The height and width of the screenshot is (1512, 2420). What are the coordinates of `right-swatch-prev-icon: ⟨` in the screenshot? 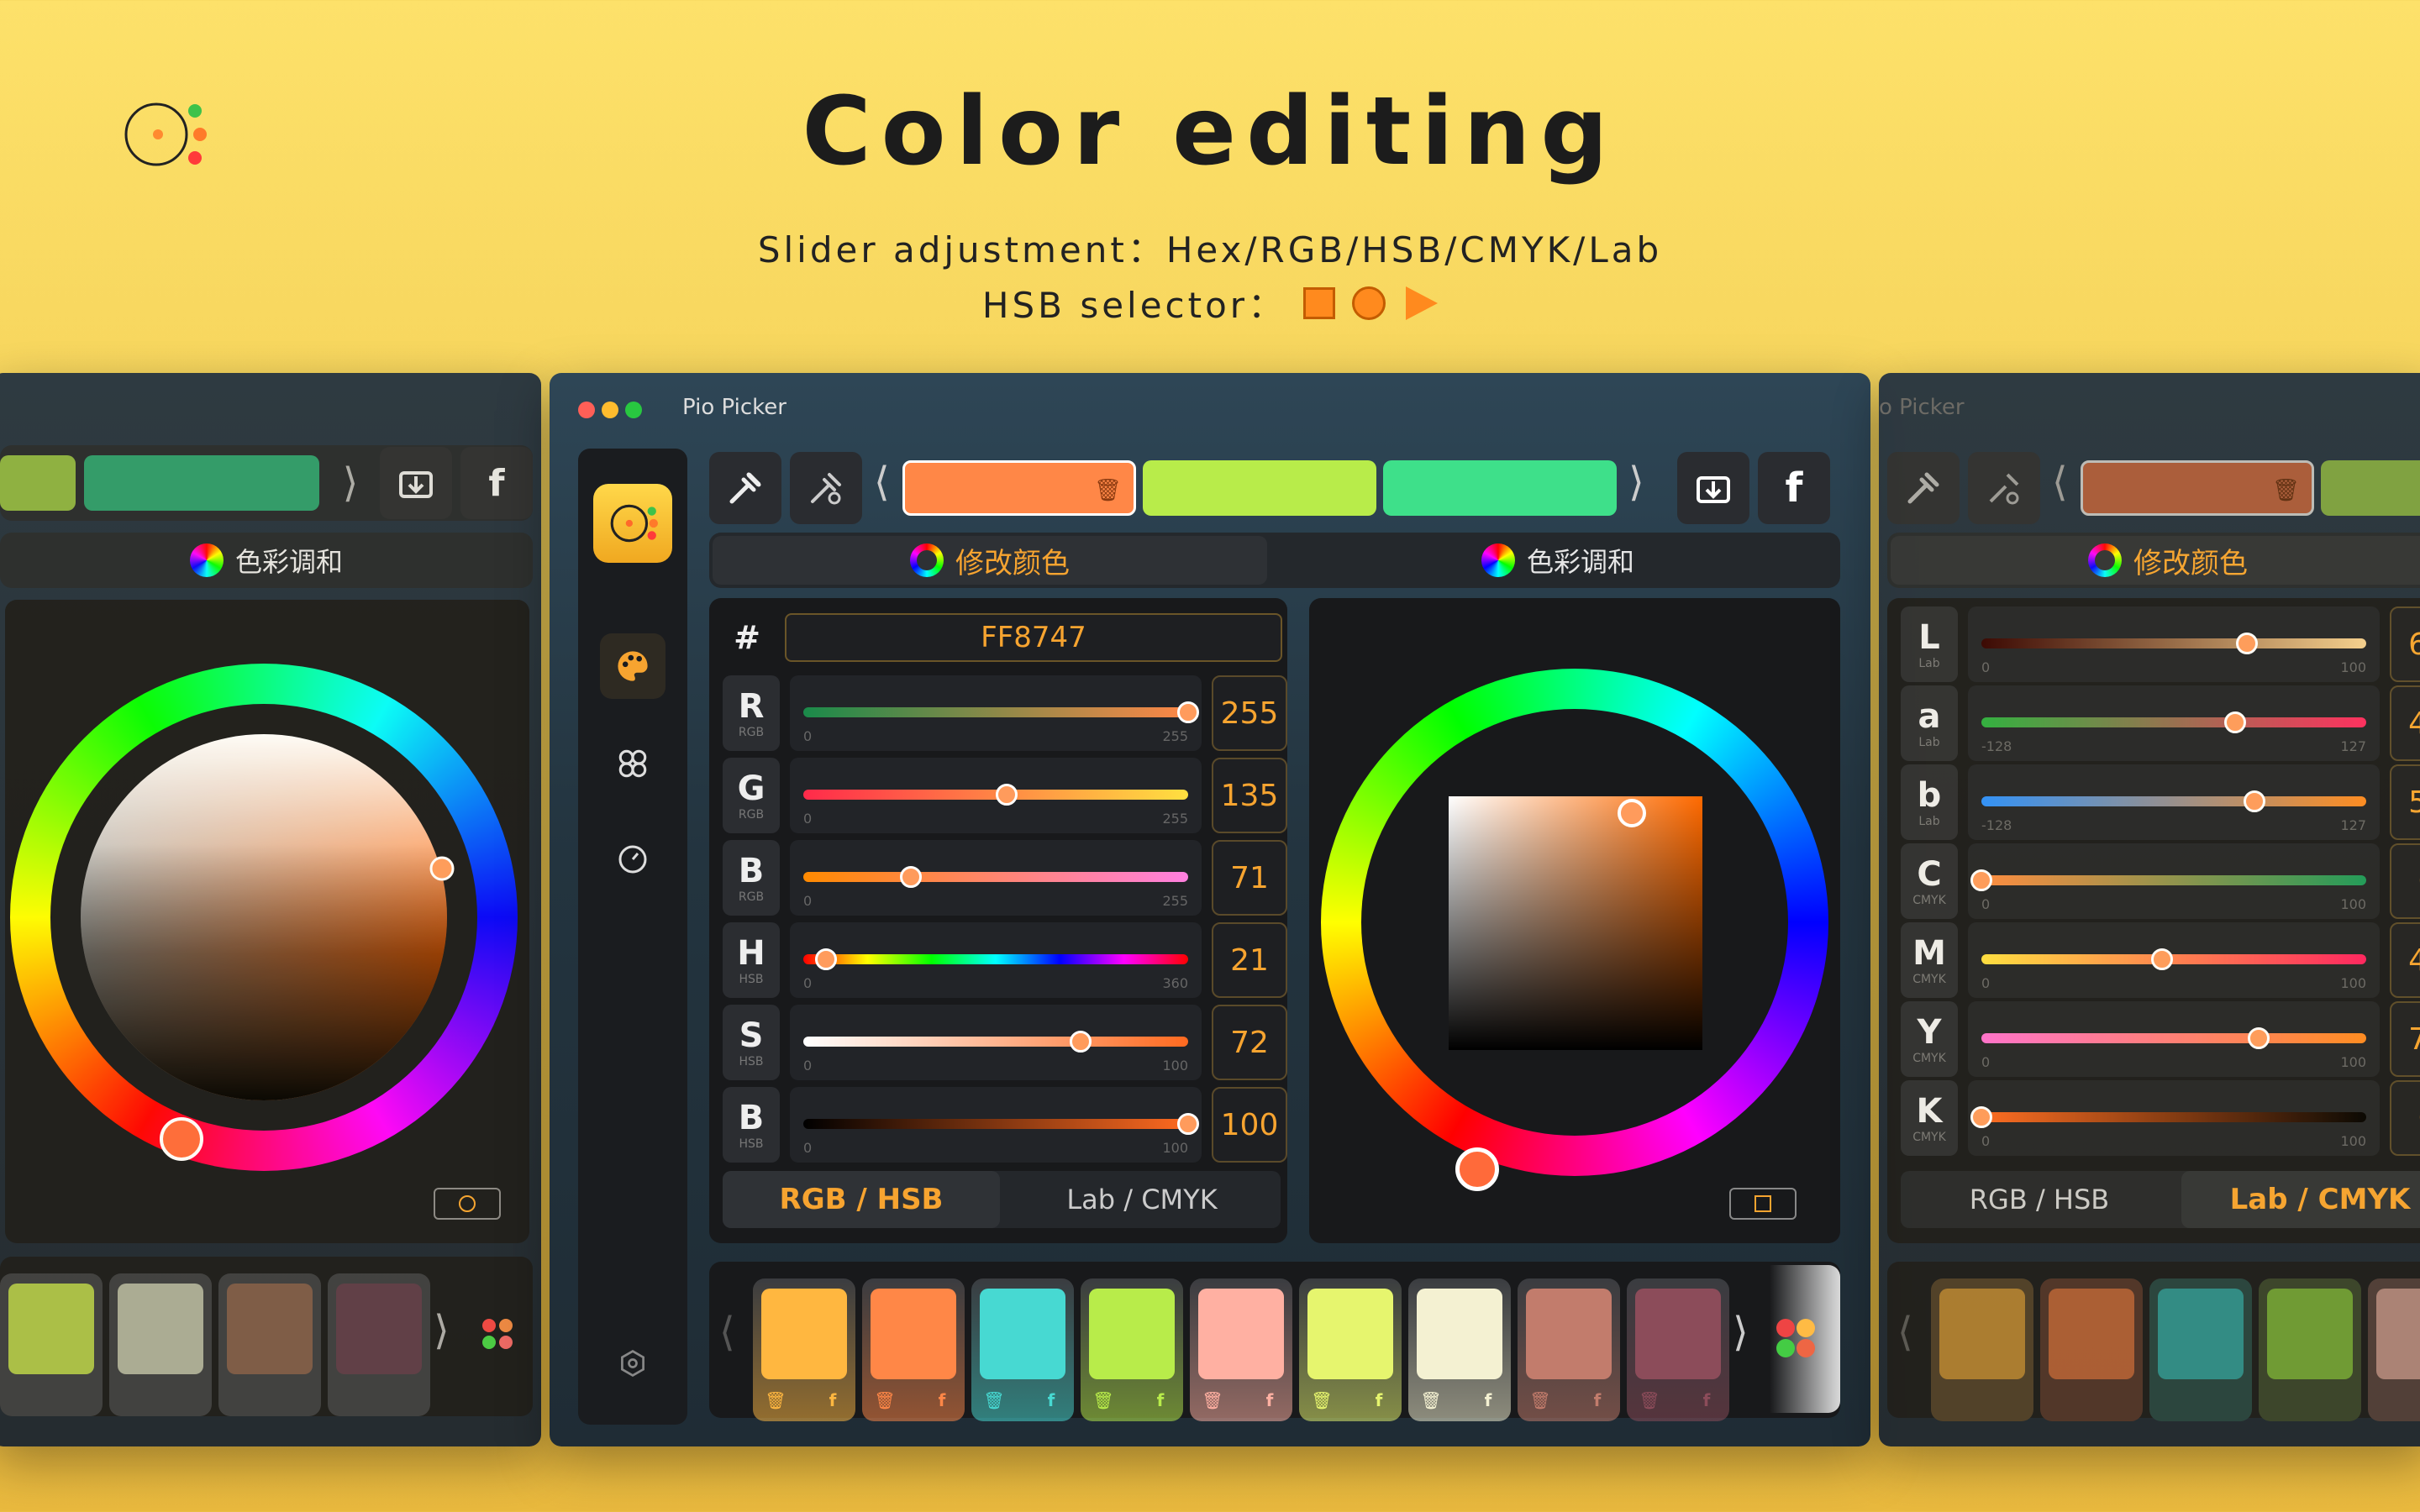 It's located at (1905, 1332).